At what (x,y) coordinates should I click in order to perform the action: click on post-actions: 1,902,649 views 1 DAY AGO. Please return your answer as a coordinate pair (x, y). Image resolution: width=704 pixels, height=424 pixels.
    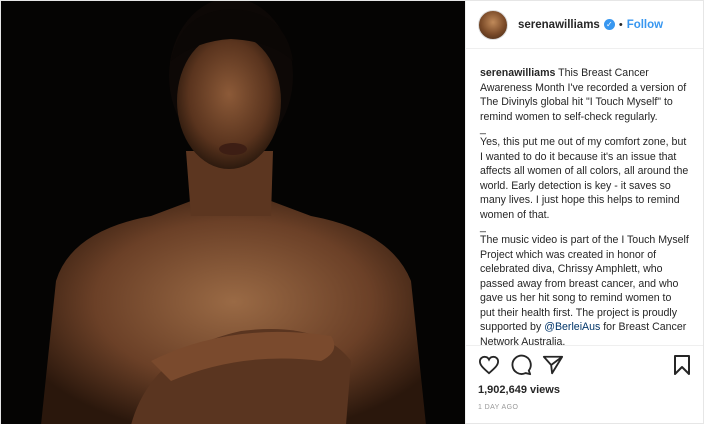
    Looking at the image, I should click on (584, 384).